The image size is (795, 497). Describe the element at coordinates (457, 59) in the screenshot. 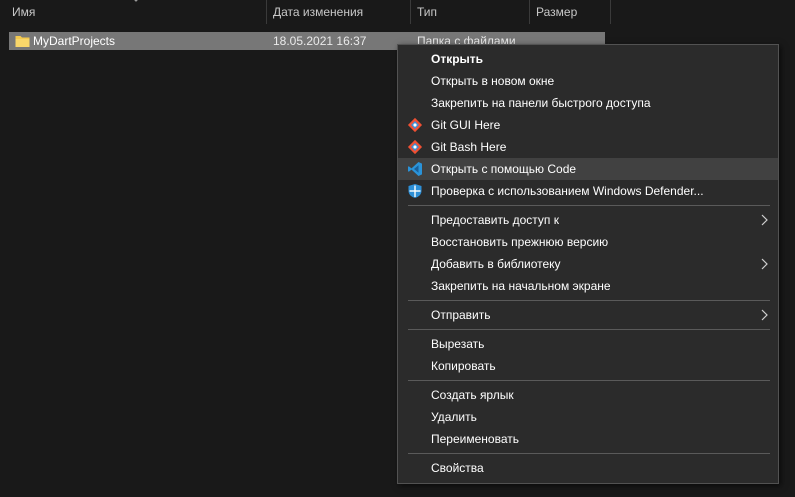

I see `menu-item-label: Открыть` at that location.